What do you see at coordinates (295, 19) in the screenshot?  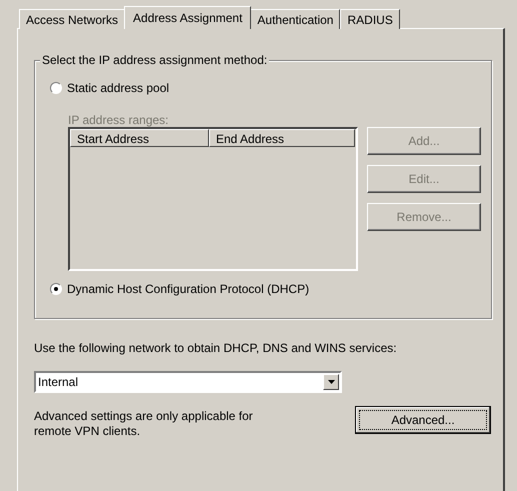 I see `tab: Authentication` at bounding box center [295, 19].